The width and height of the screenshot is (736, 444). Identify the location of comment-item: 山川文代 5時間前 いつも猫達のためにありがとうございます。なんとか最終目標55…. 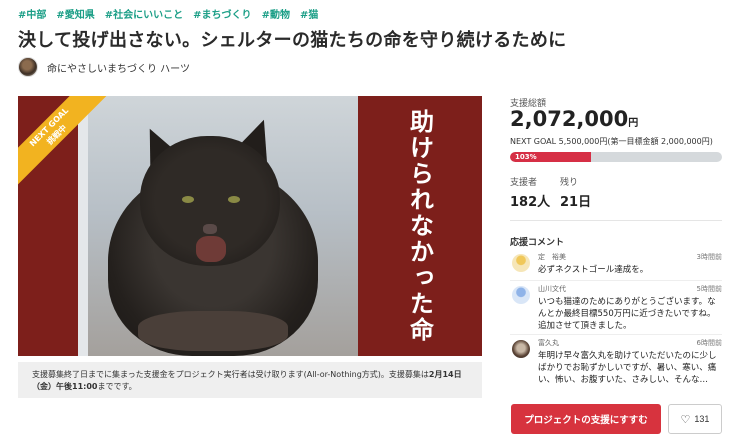
(616, 310).